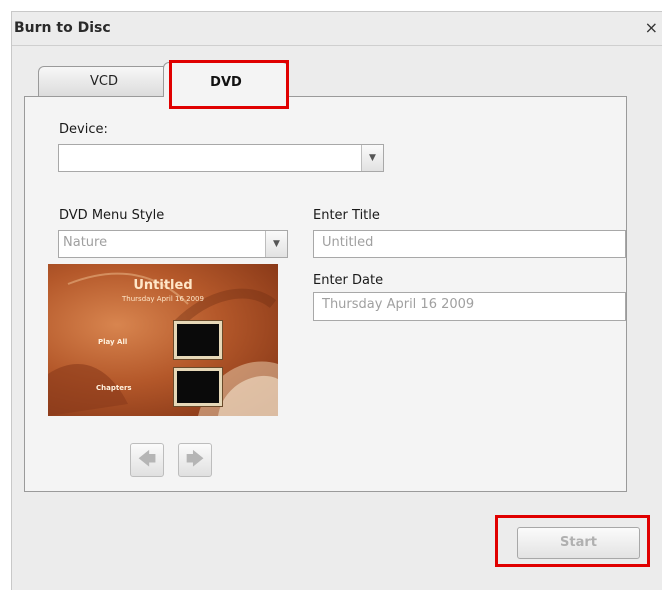  Describe the element at coordinates (113, 342) in the screenshot. I see `preview-play-all: Play All` at that location.